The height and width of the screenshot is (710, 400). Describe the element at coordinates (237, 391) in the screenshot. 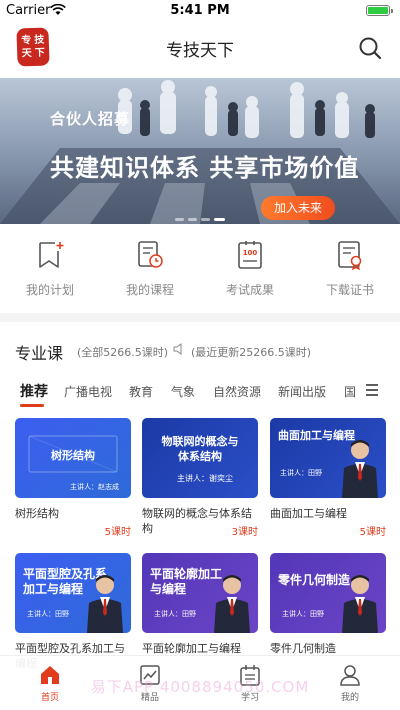

I see `tab-natural-resources: 自然资源` at that location.